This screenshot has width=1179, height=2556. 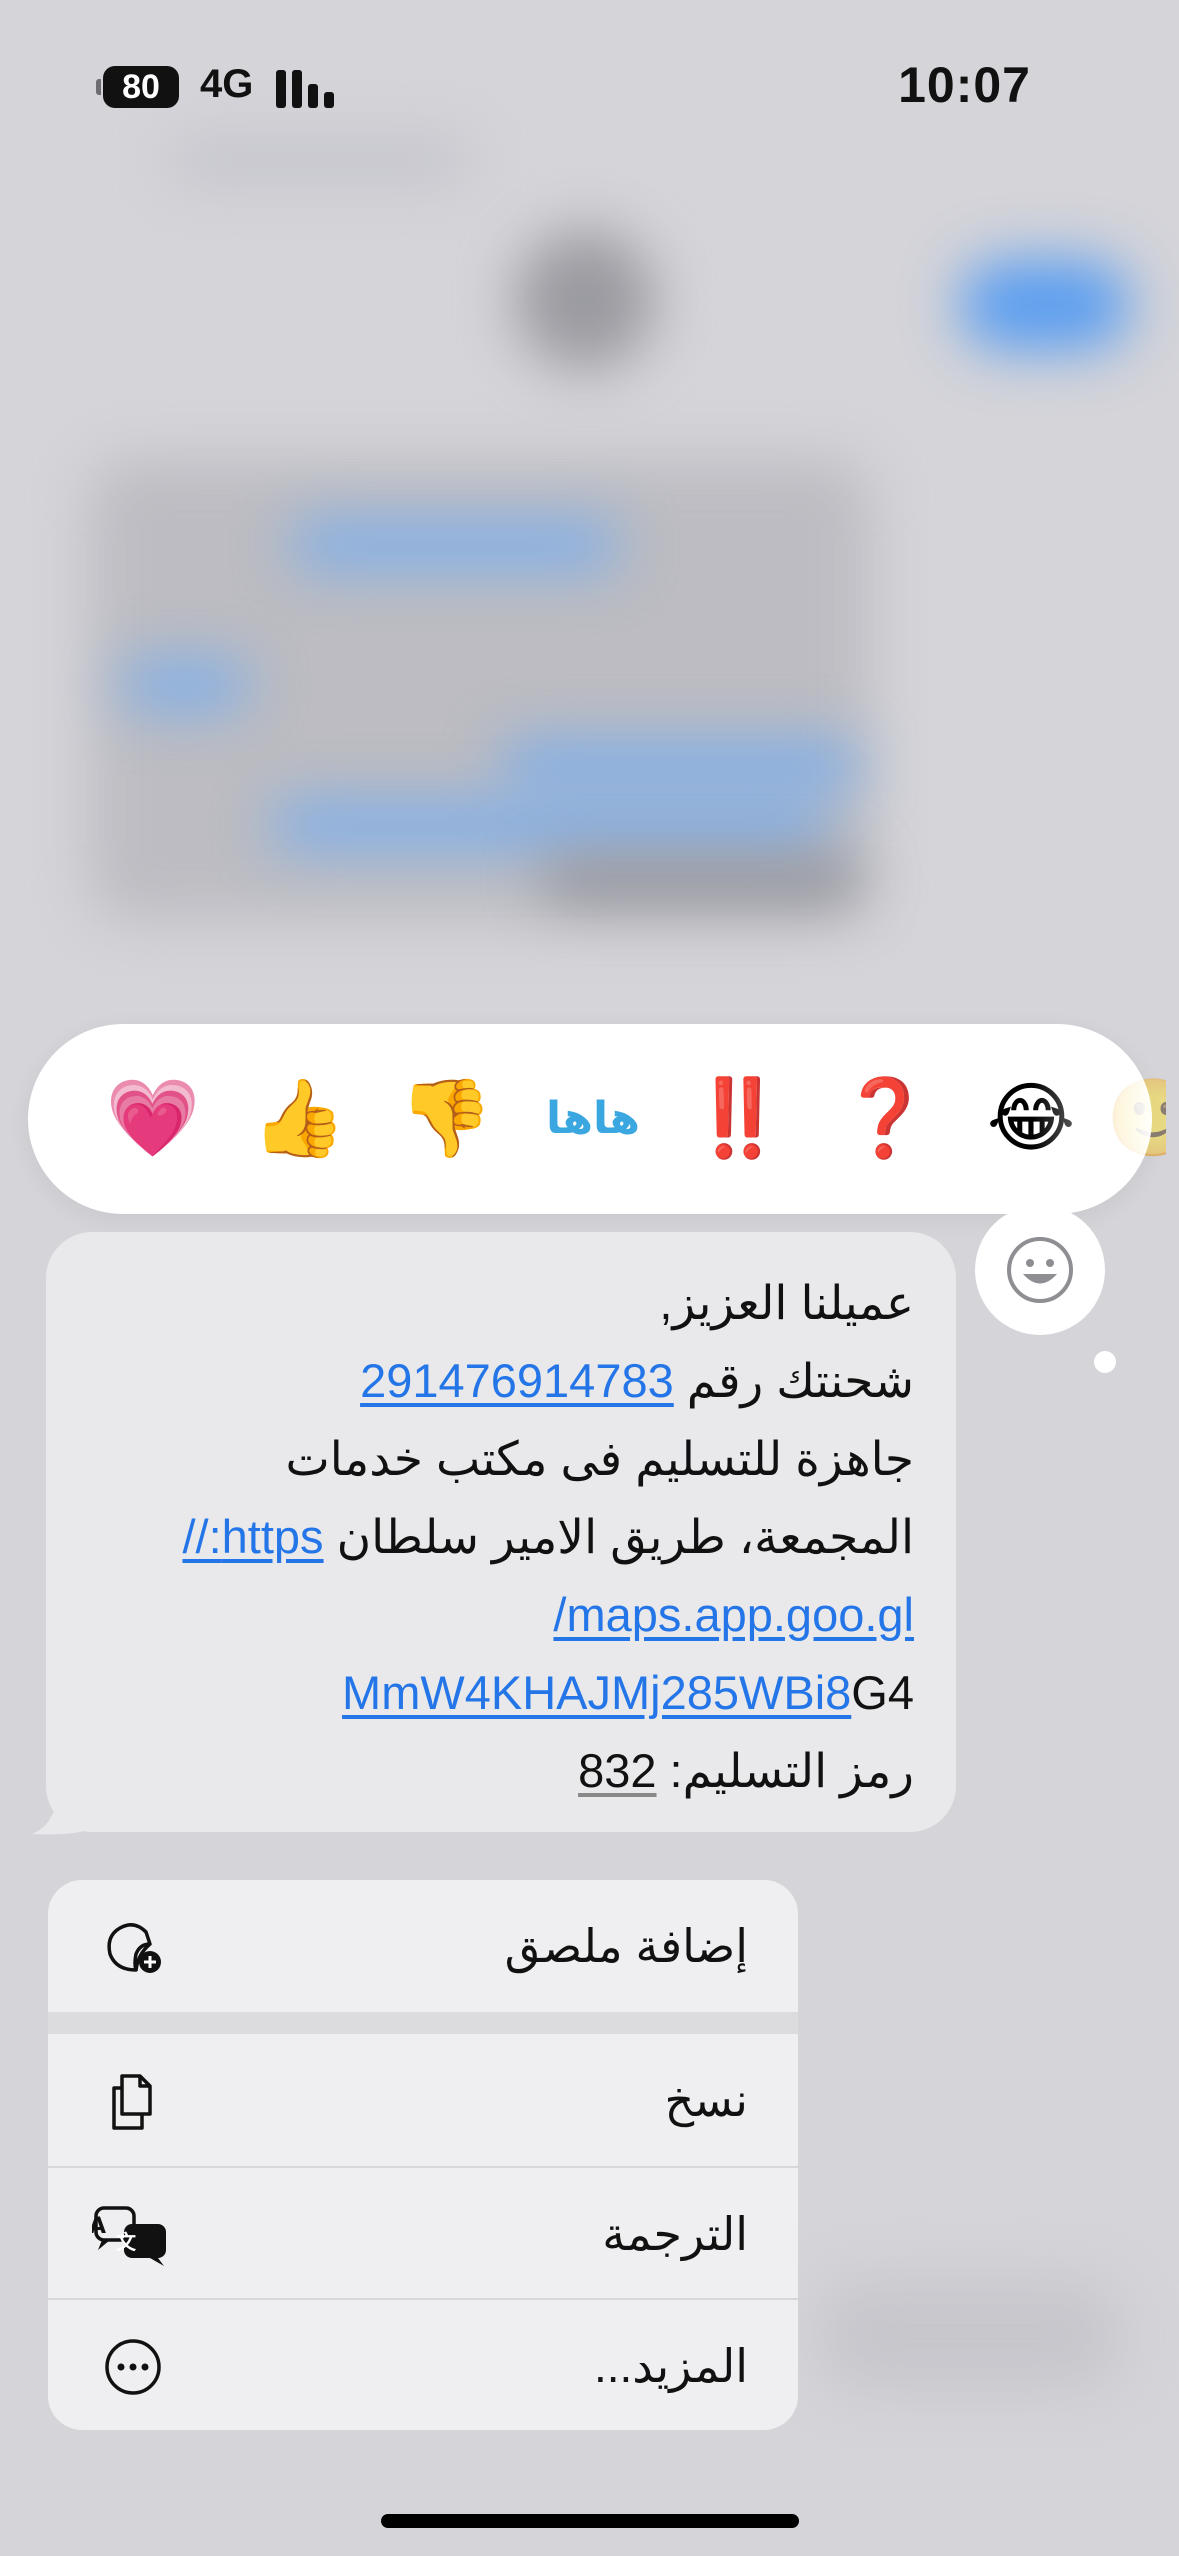 What do you see at coordinates (885, 1119) in the screenshot?
I see `reaction-question-icon: ❓` at bounding box center [885, 1119].